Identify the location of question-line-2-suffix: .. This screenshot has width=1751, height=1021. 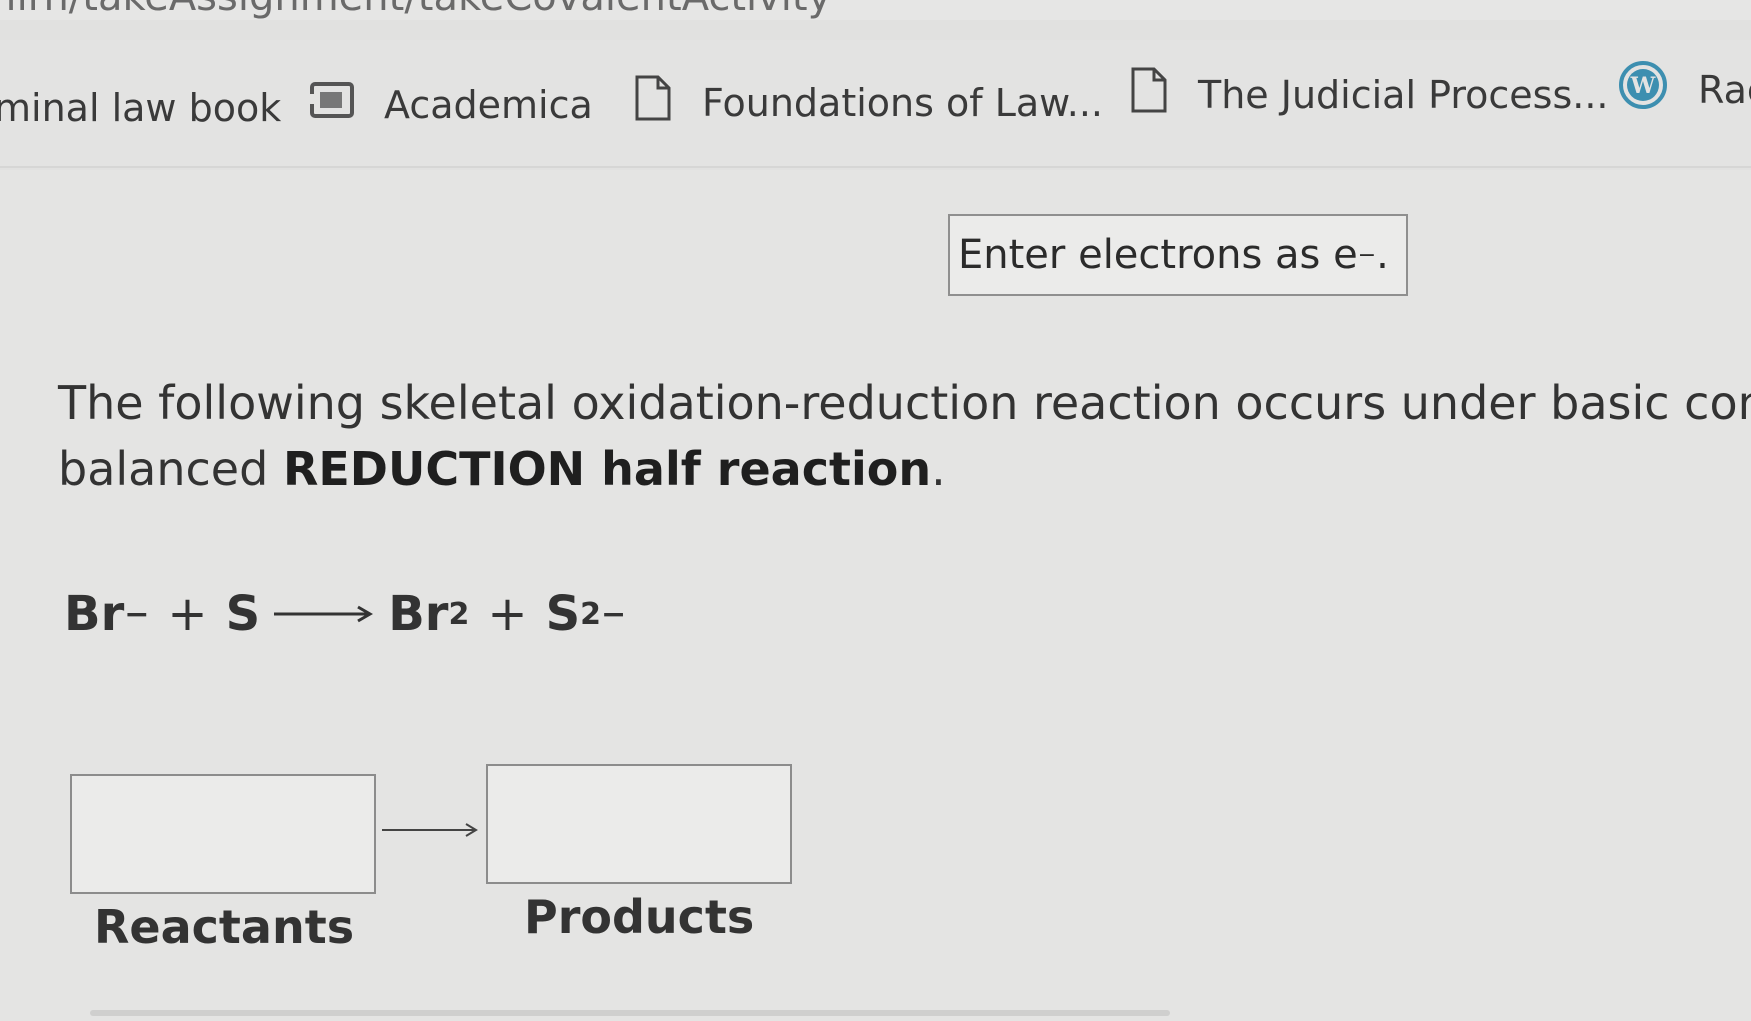
(938, 469).